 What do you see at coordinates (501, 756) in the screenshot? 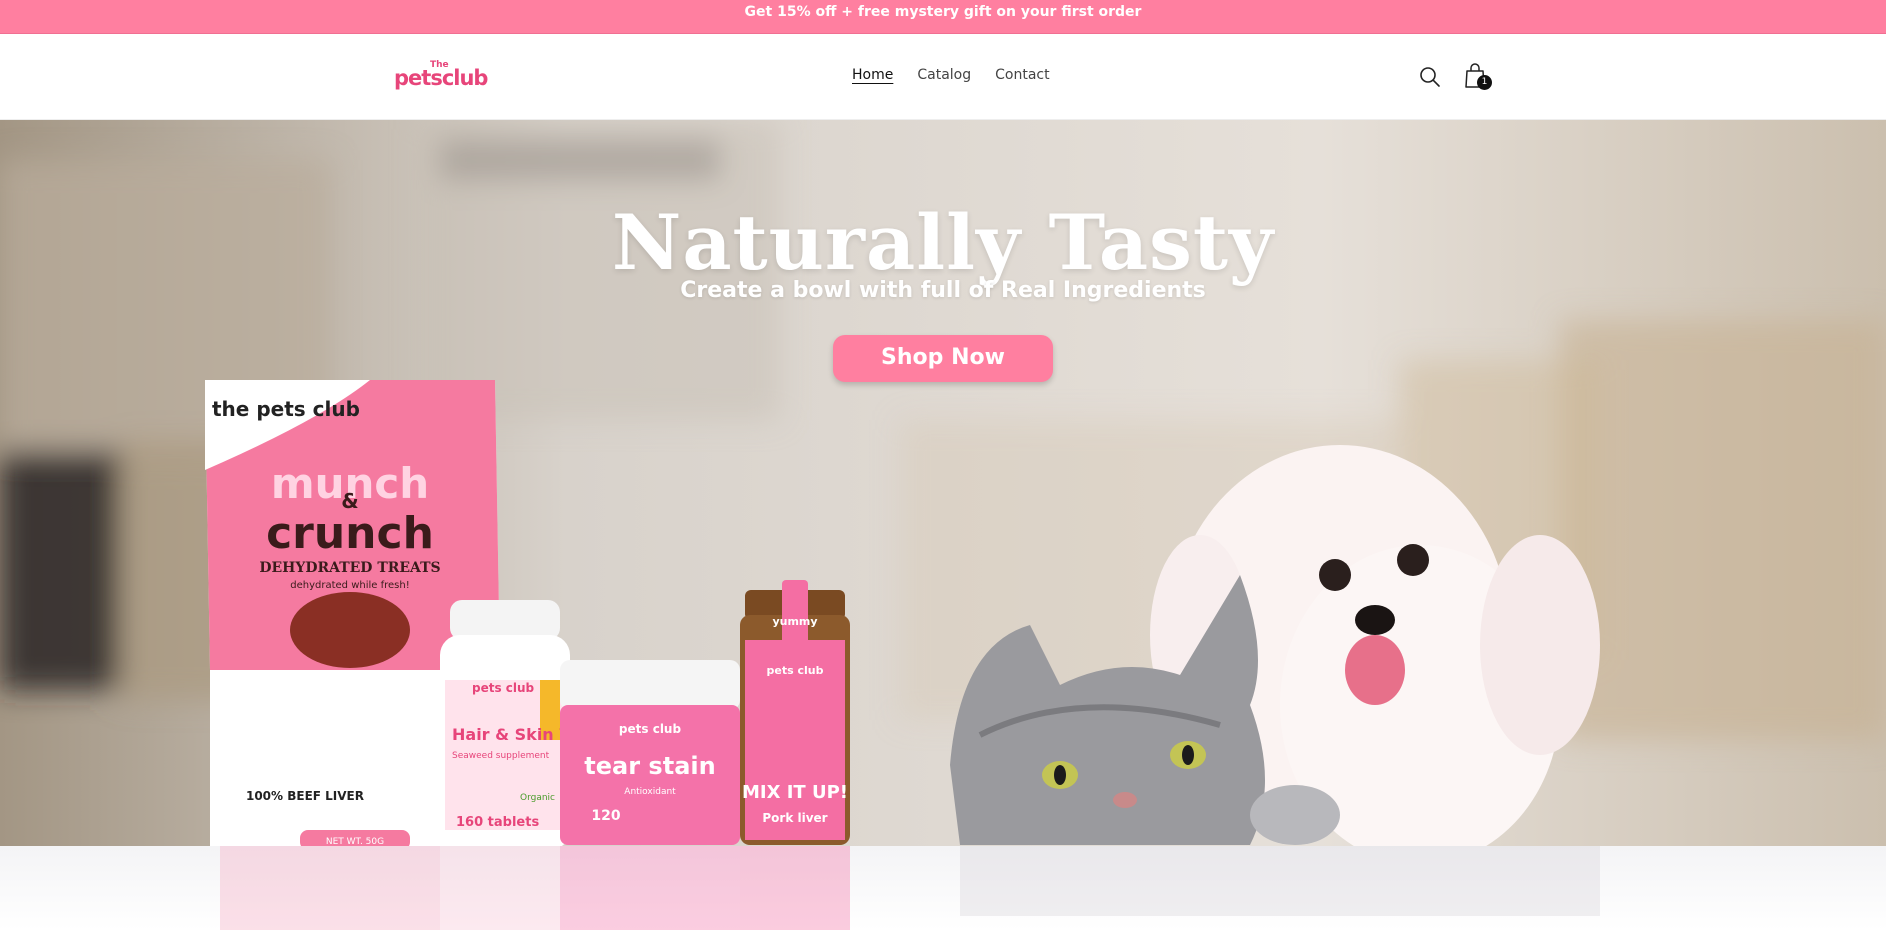
I see `bottle-sub: Seaweed supplement` at bounding box center [501, 756].